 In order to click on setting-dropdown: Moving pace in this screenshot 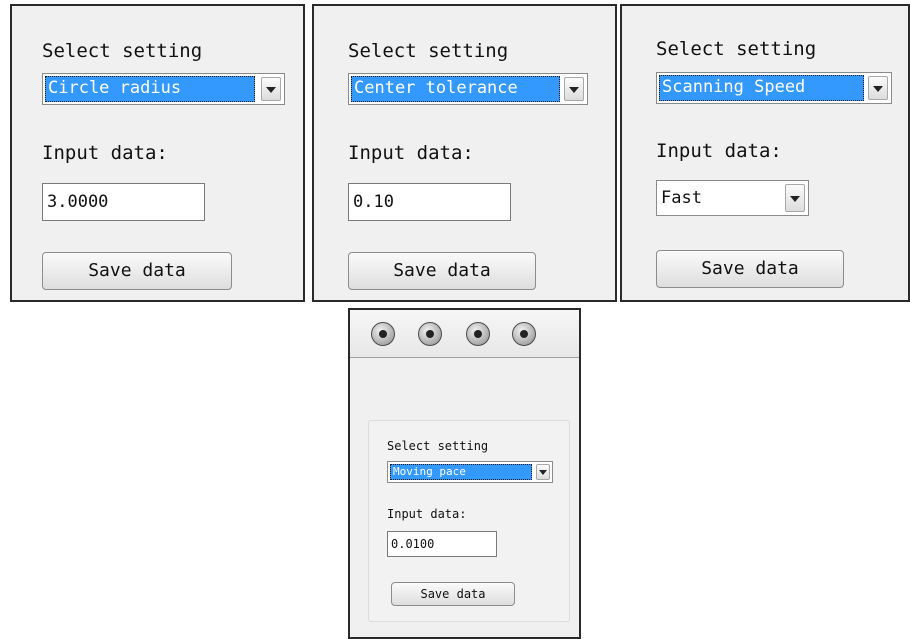, I will do `click(470, 472)`.